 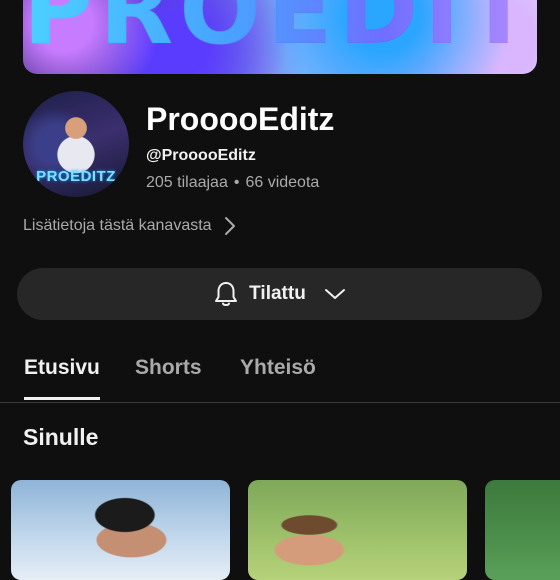 I want to click on chevron-down-icon, so click(x=334, y=294).